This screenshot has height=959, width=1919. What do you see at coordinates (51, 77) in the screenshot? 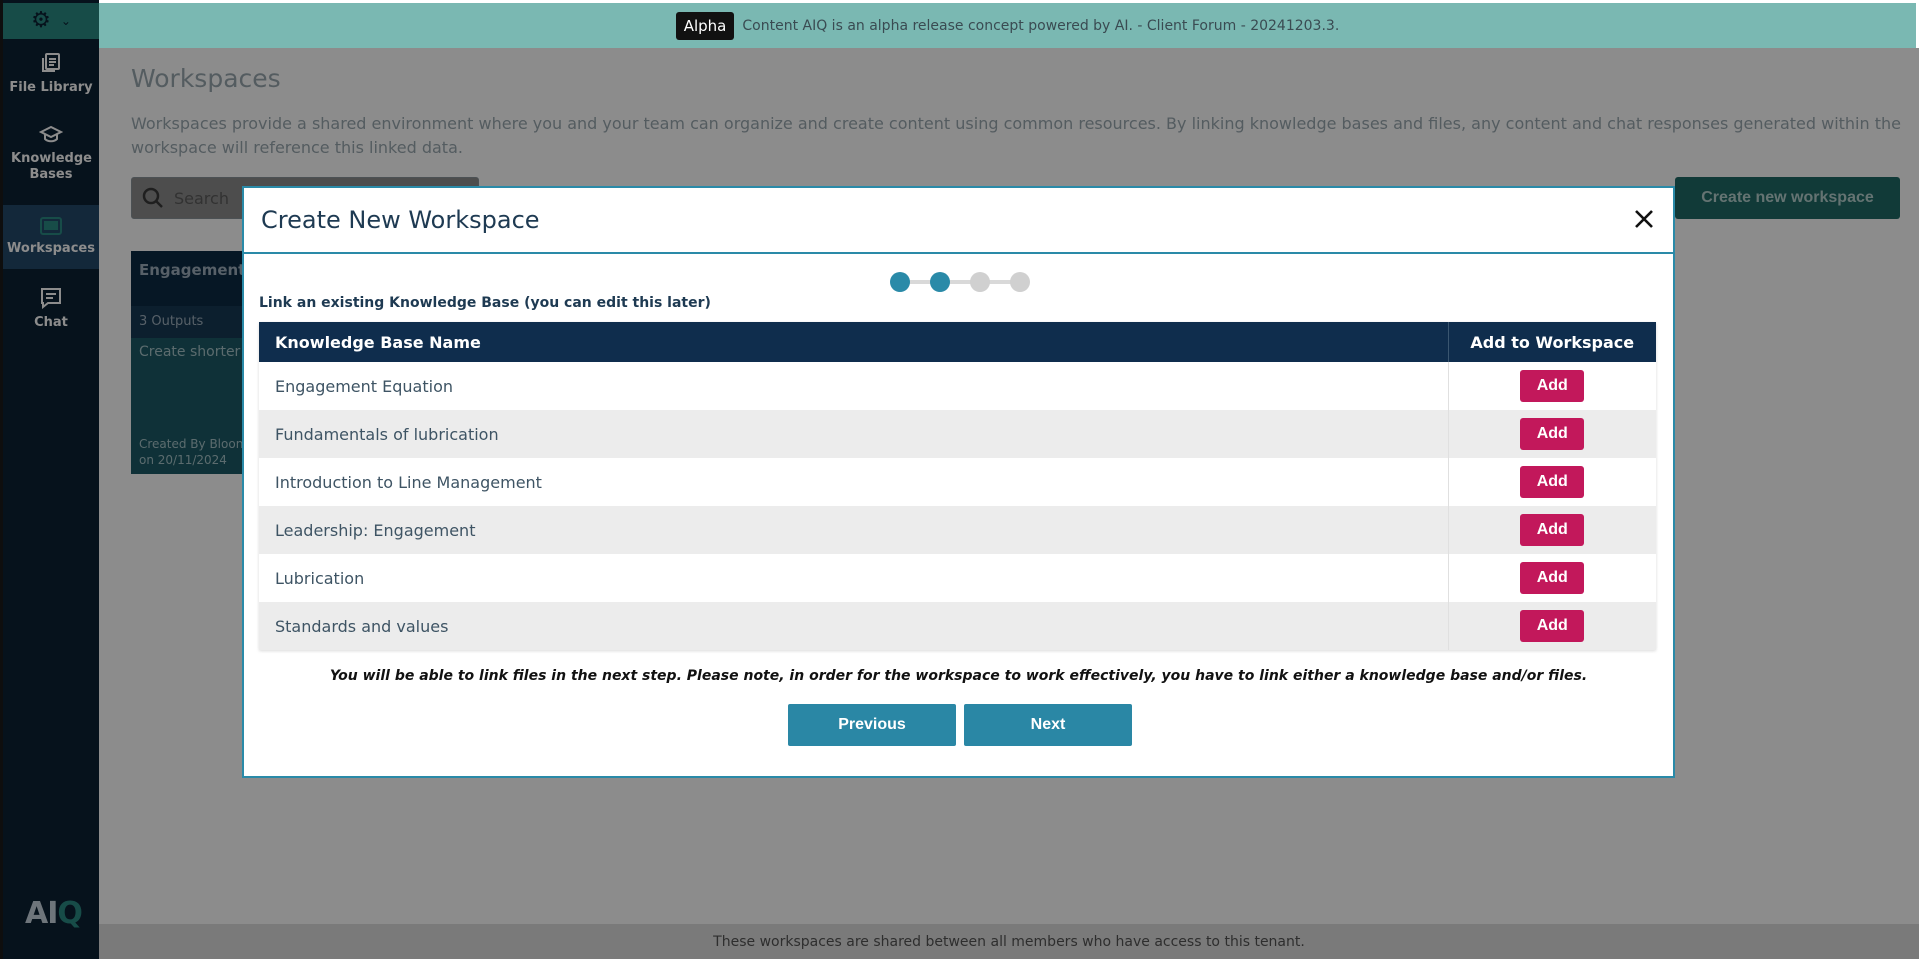
I see `sidebar-item-file-library: File Library` at bounding box center [51, 77].